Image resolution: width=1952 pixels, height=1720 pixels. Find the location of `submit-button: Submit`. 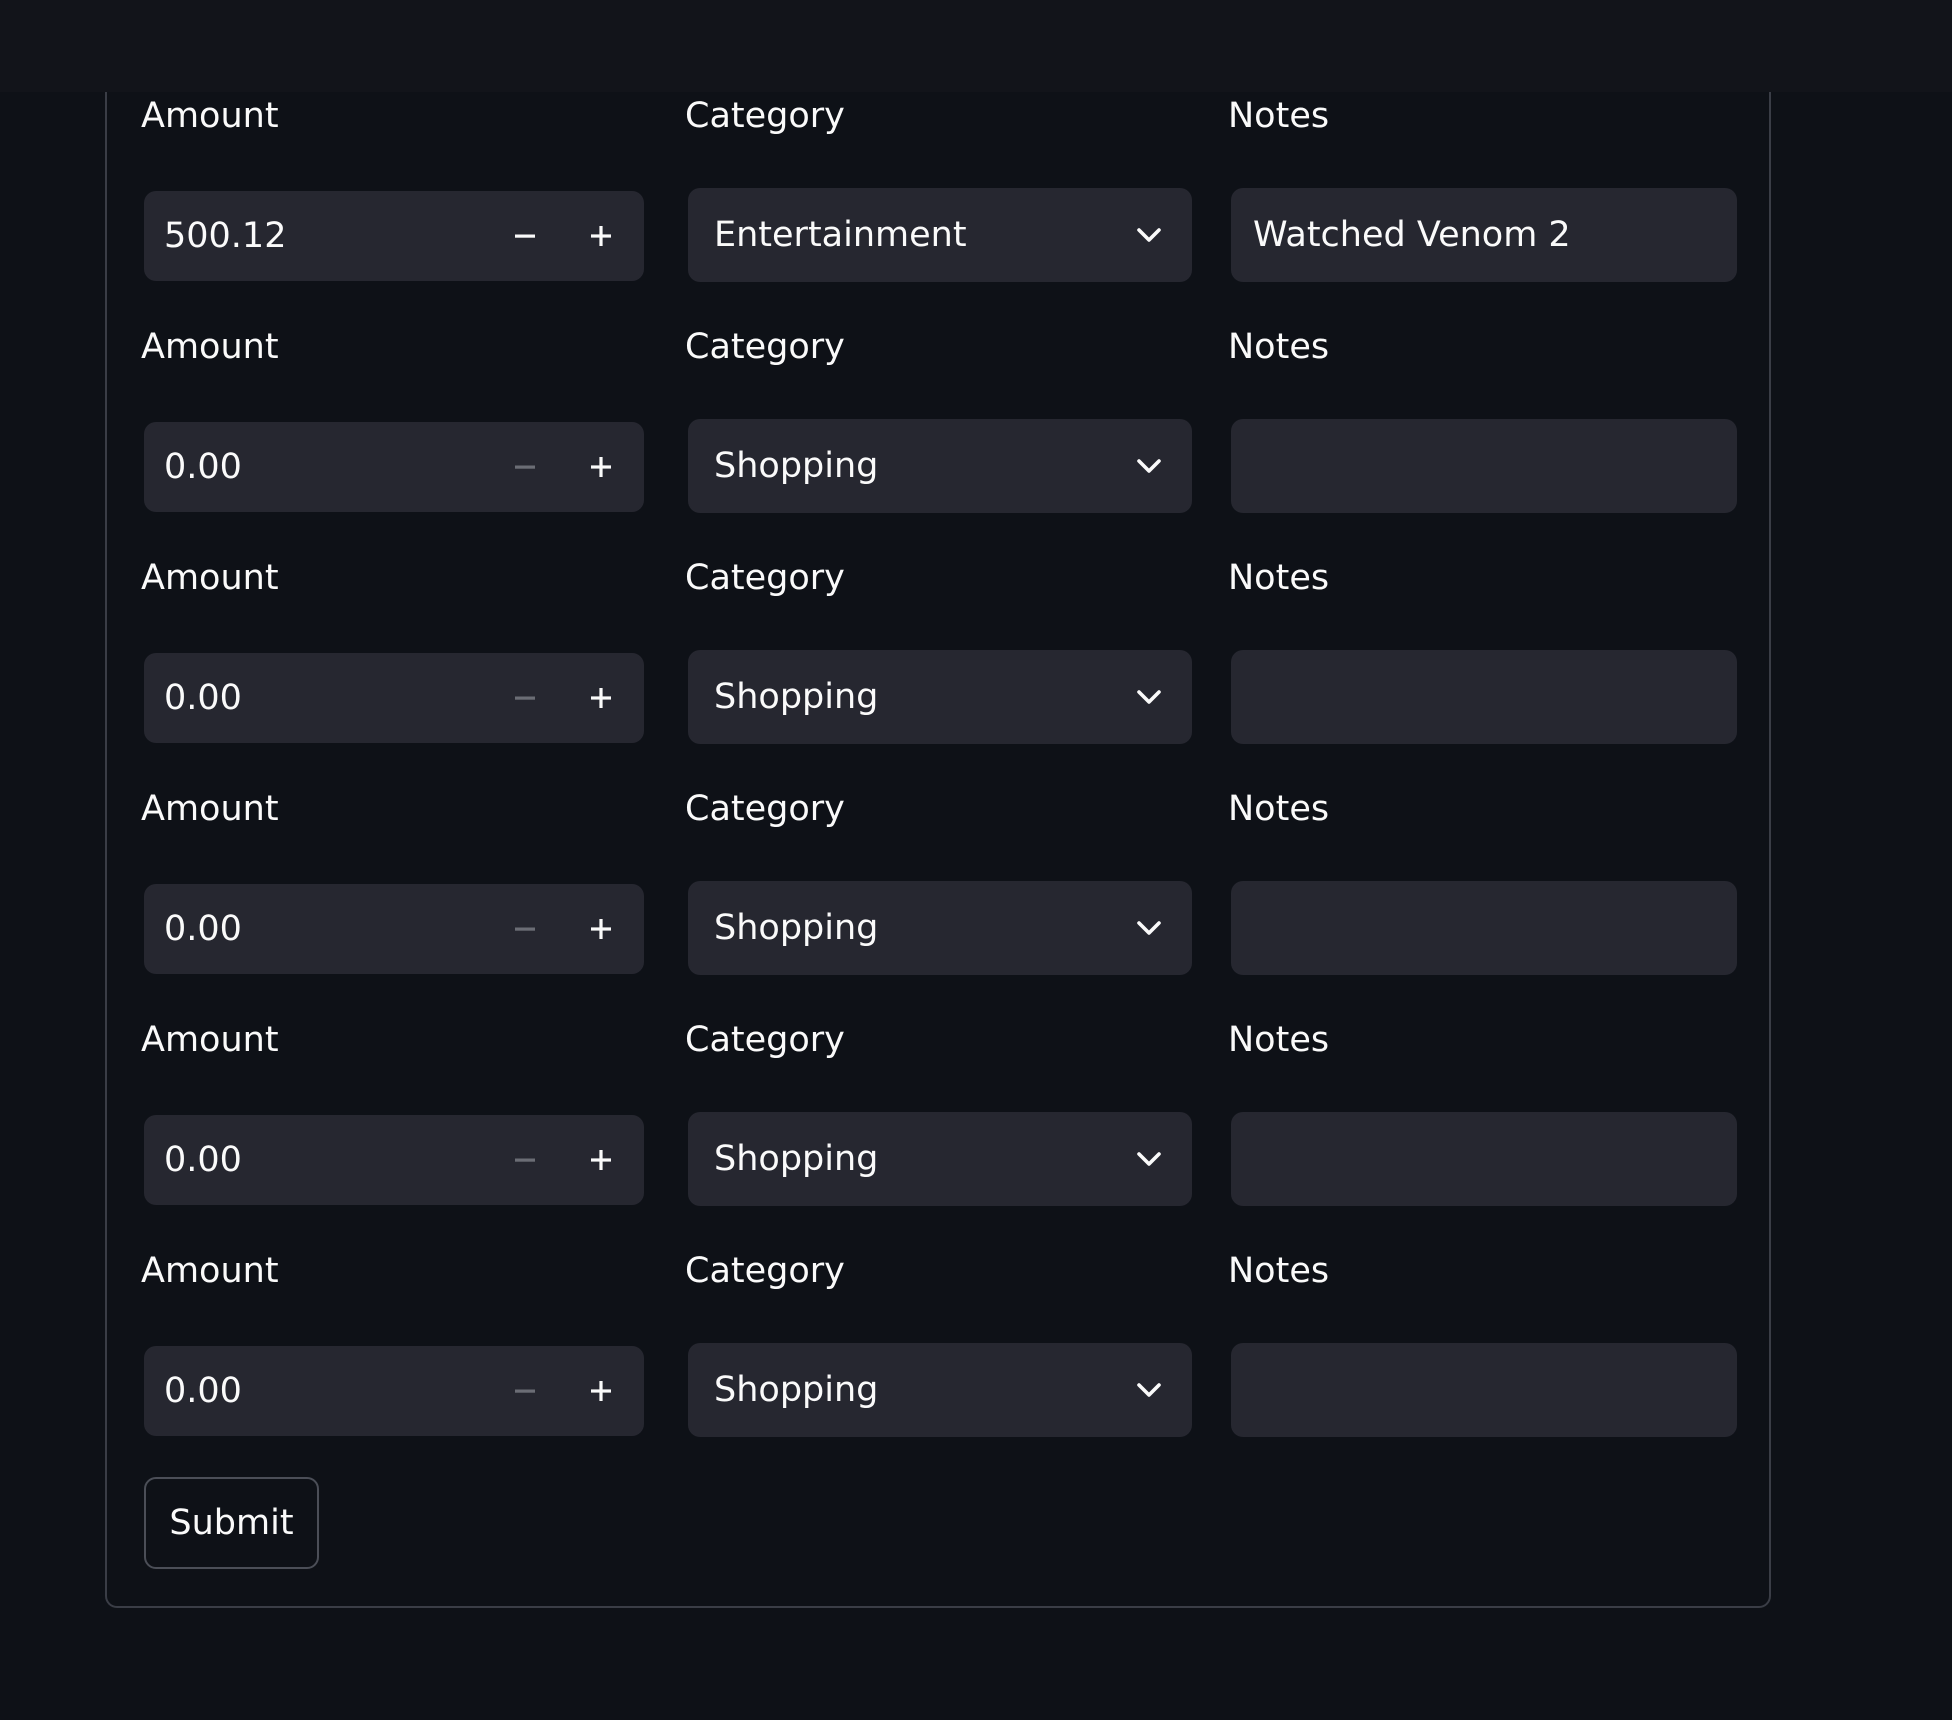

submit-button: Submit is located at coordinates (231, 1523).